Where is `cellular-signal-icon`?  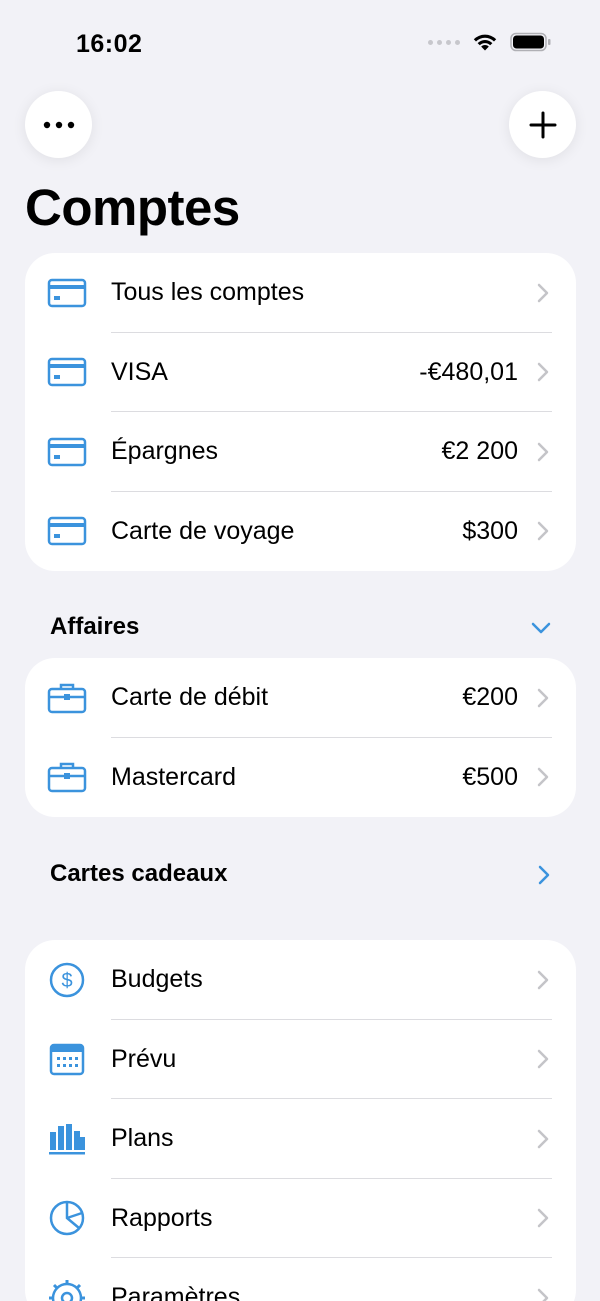 cellular-signal-icon is located at coordinates (444, 42).